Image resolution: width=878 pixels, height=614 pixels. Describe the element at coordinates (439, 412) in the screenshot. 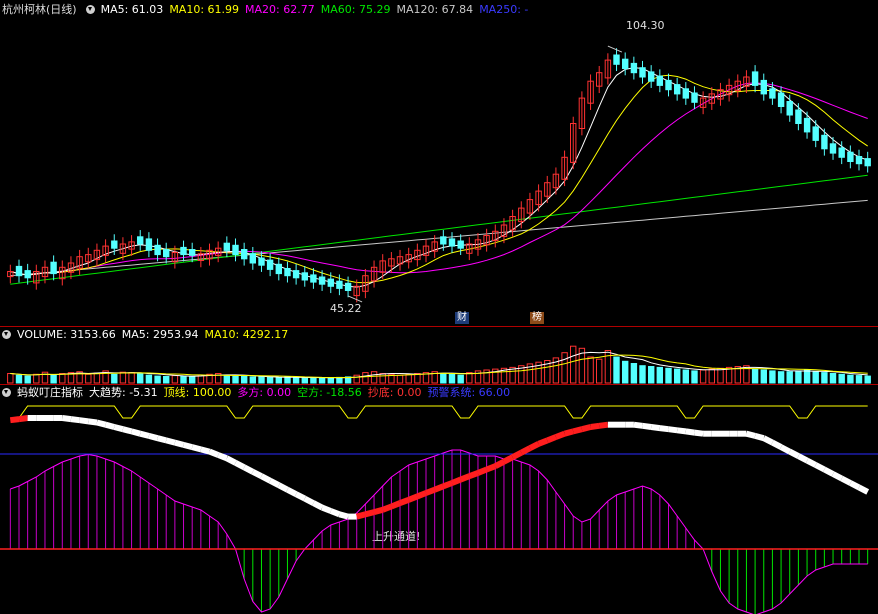

I see `top-line` at that location.